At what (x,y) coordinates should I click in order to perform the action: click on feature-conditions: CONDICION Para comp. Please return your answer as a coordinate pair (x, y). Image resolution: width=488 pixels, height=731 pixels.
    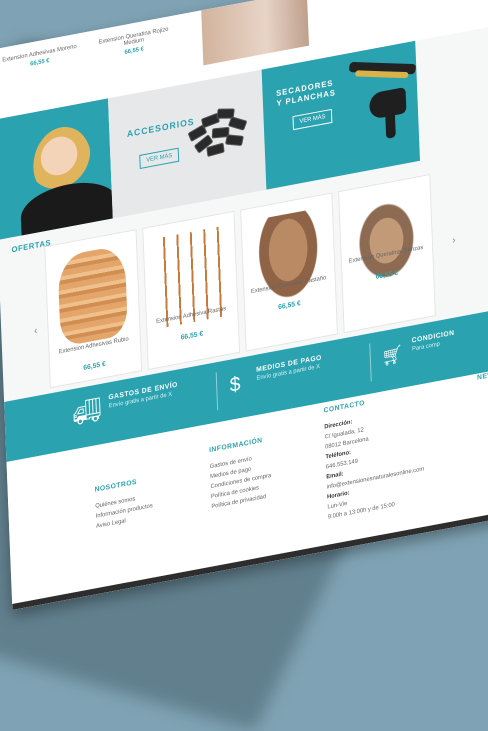
    Looking at the image, I should click on (433, 341).